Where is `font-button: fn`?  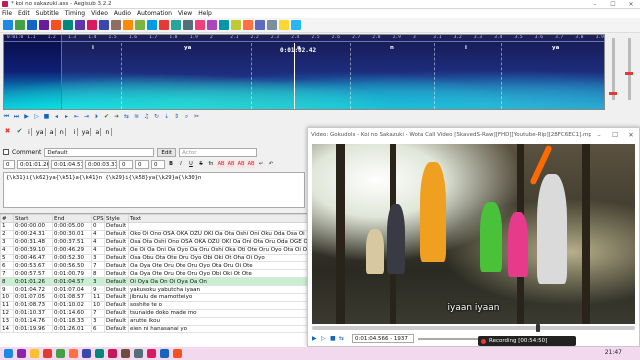 font-button: fn is located at coordinates (211, 164).